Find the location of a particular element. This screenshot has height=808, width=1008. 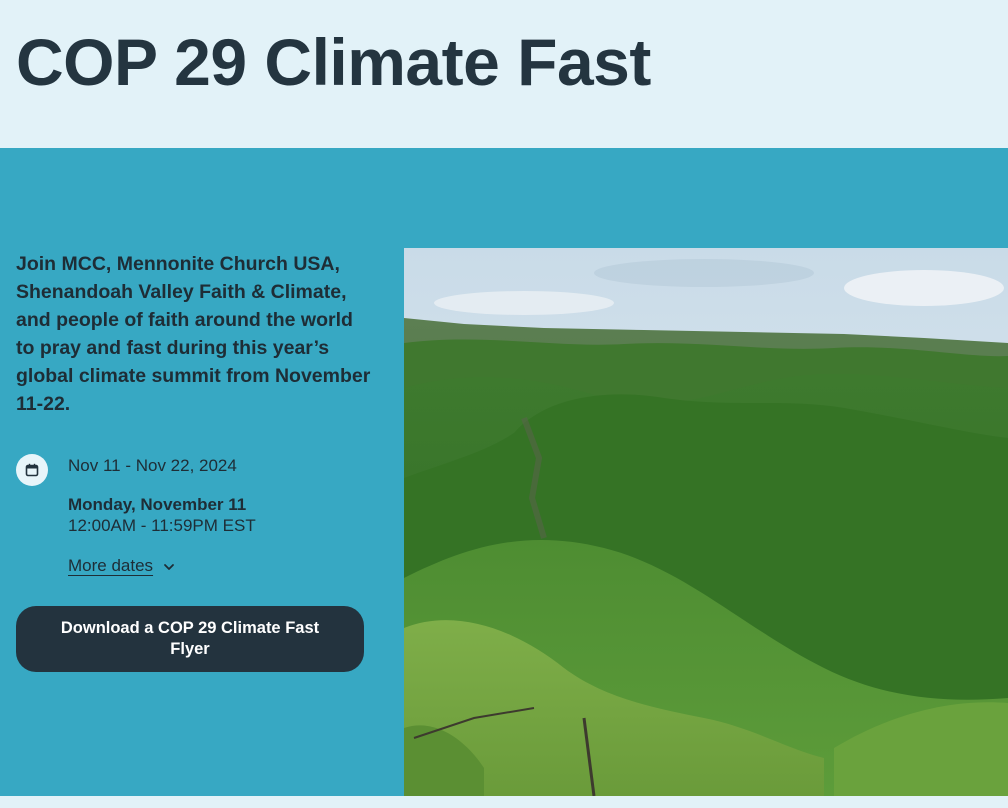

bottom-strip is located at coordinates (504, 802).